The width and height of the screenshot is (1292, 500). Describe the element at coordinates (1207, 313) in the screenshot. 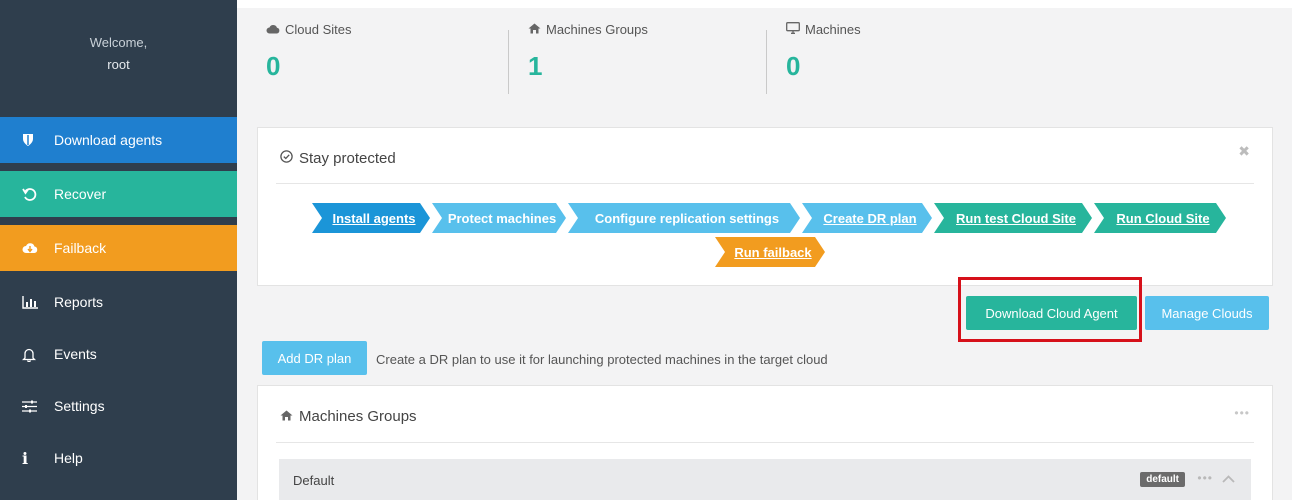

I see `manage-clouds-button: Manage Clouds` at that location.